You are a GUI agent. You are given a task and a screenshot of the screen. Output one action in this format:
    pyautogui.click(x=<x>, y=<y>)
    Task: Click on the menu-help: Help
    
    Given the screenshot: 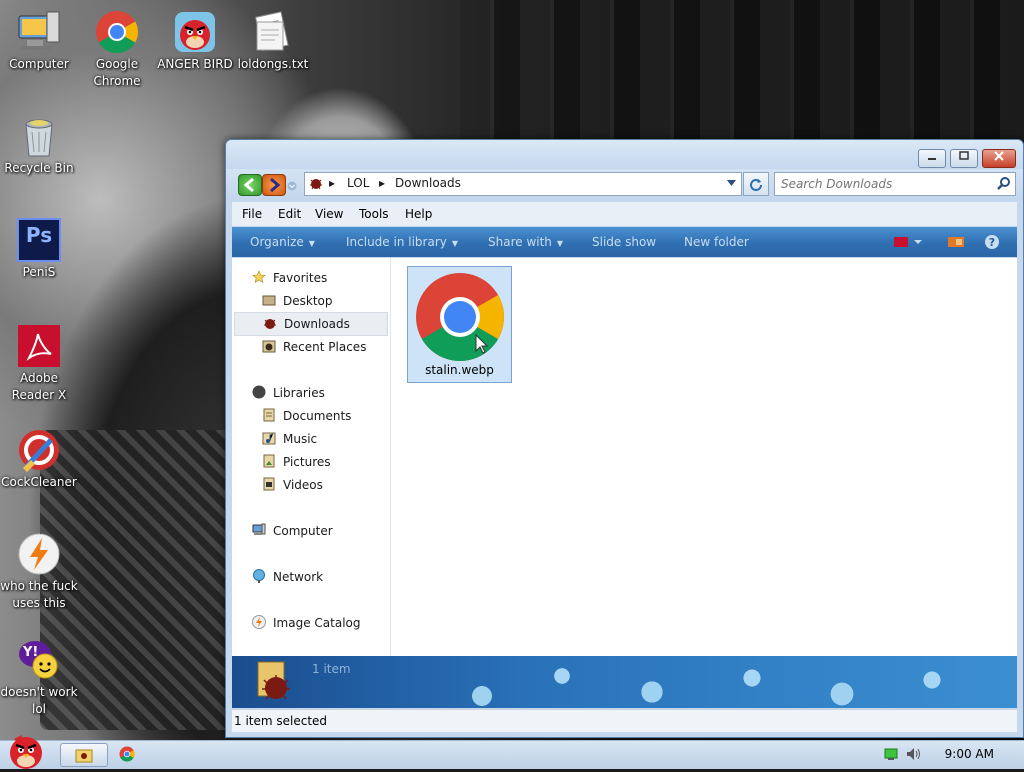 What is the action you would take?
    pyautogui.click(x=418, y=214)
    